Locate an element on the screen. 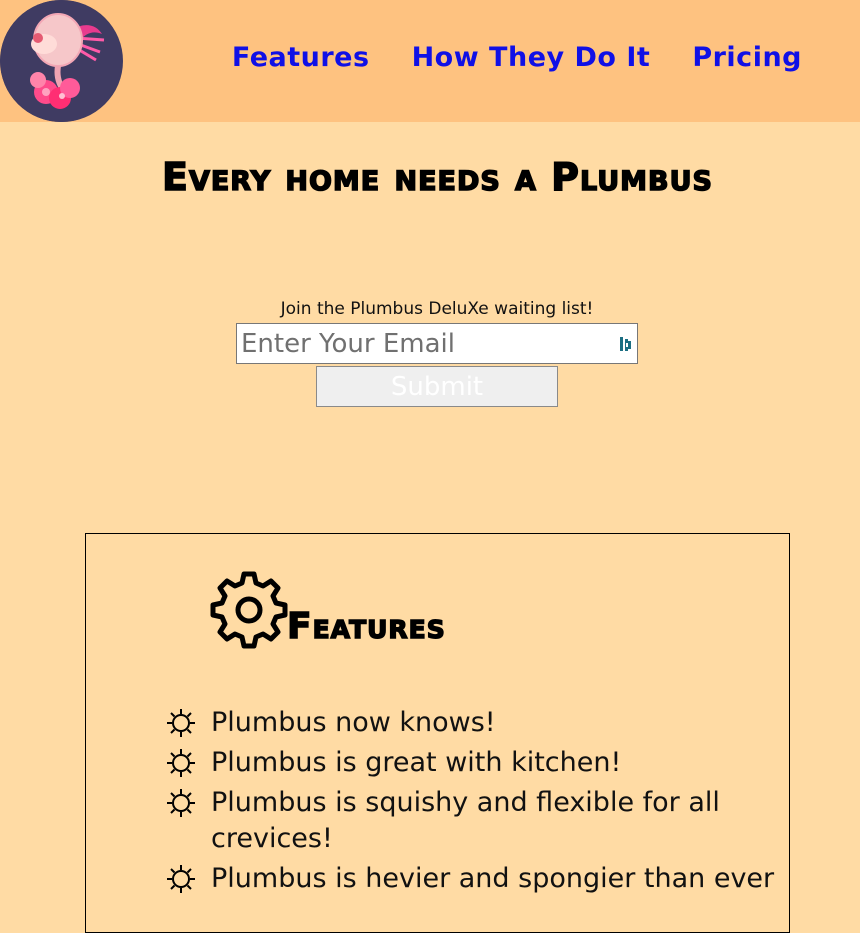  feature-item: Plumbus now knows! is located at coordinates (475, 723).